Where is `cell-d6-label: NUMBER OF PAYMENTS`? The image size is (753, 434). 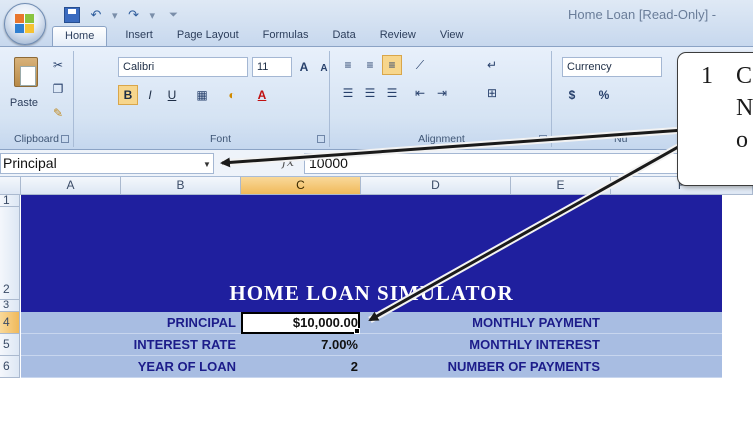 cell-d6-label: NUMBER OF PAYMENTS is located at coordinates (524, 366).